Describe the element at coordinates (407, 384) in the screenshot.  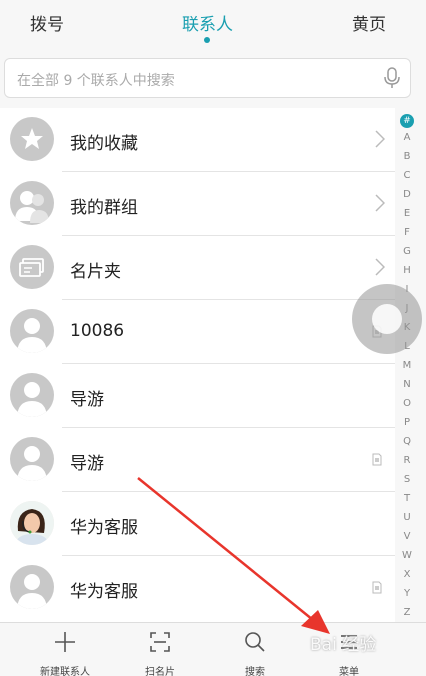
I see `index-letter: N` at that location.